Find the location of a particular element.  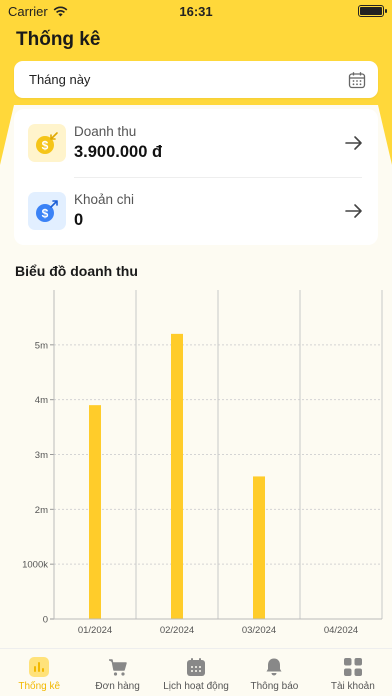

x-tick-label: 02/2024 is located at coordinates (177, 630).